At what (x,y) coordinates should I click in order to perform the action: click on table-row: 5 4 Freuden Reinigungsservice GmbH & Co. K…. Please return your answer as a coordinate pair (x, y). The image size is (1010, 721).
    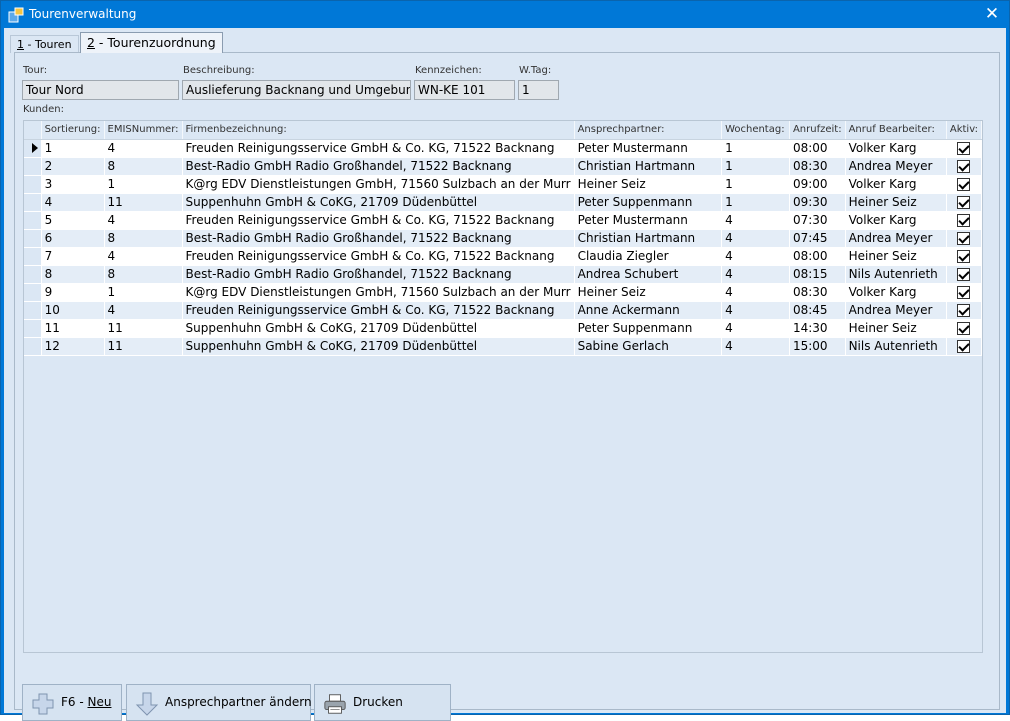
    Looking at the image, I should click on (503, 220).